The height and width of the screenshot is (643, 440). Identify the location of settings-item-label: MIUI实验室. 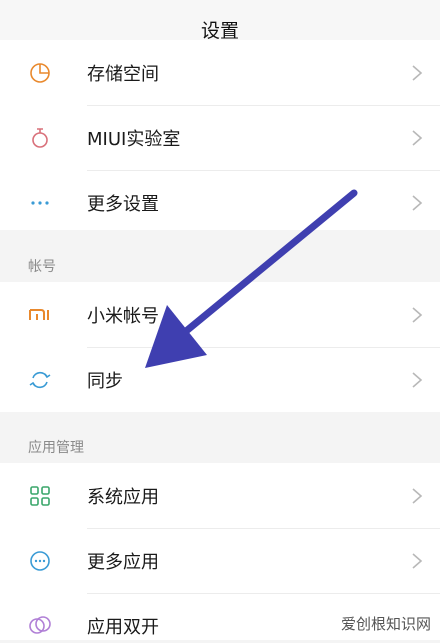
(134, 139).